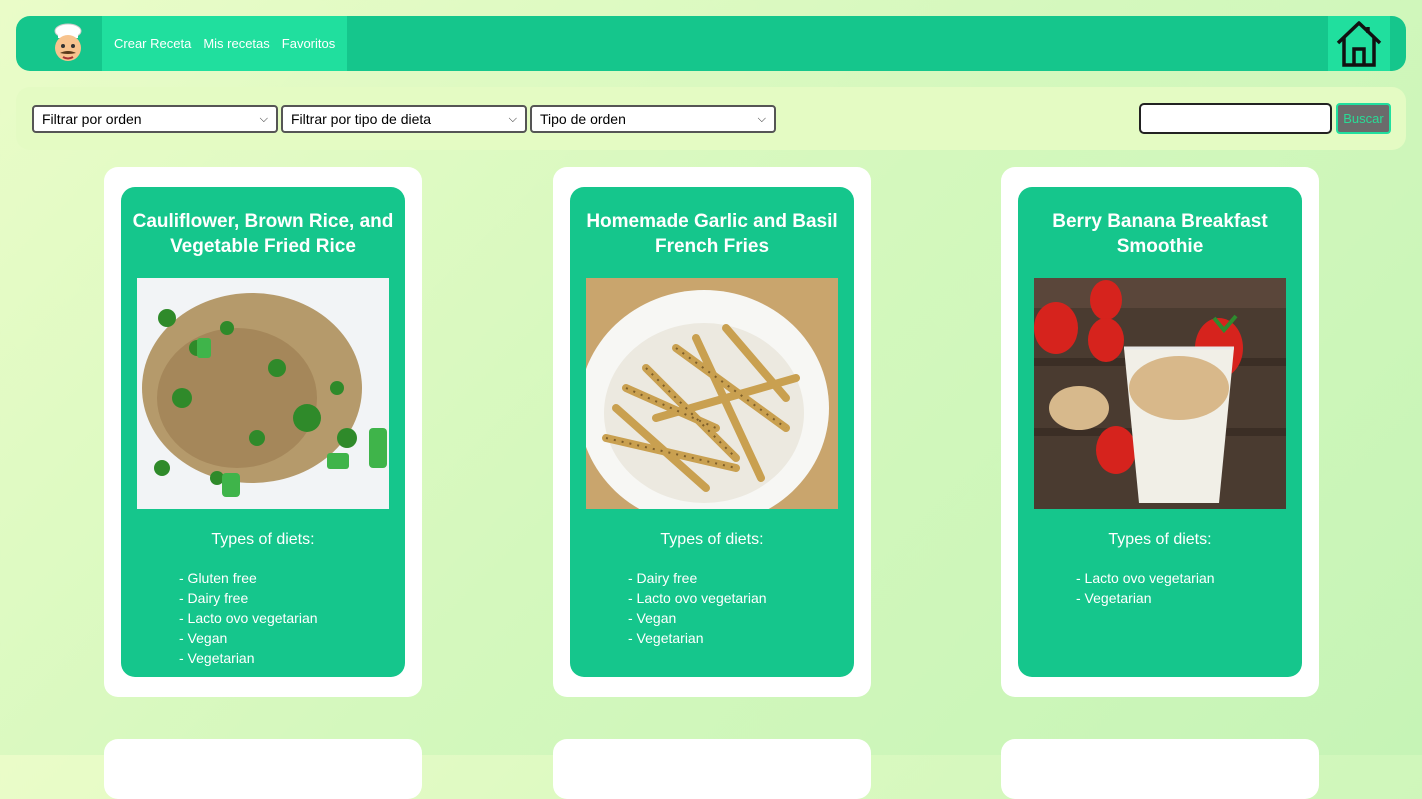  What do you see at coordinates (711, 43) in the screenshot?
I see `navbar: Crear Receta Mis recetas Favoritos` at bounding box center [711, 43].